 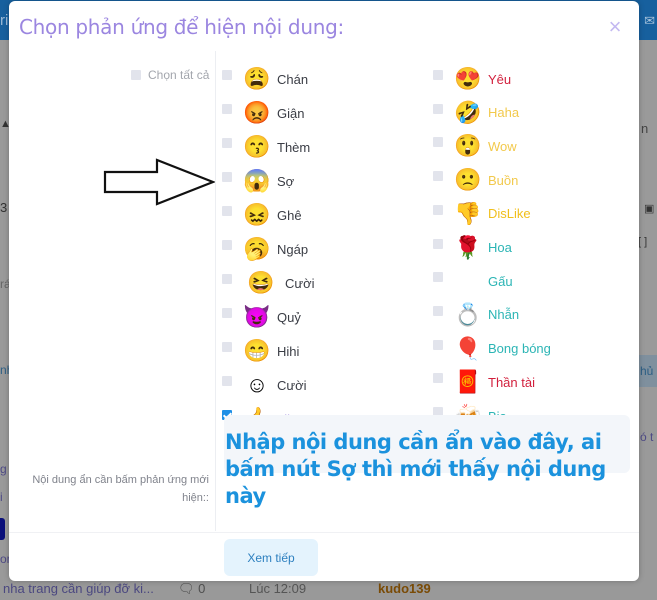 What do you see at coordinates (181, 27) in the screenshot?
I see `modal-title: Chọn phản ứng để hiện nội dung:` at bounding box center [181, 27].